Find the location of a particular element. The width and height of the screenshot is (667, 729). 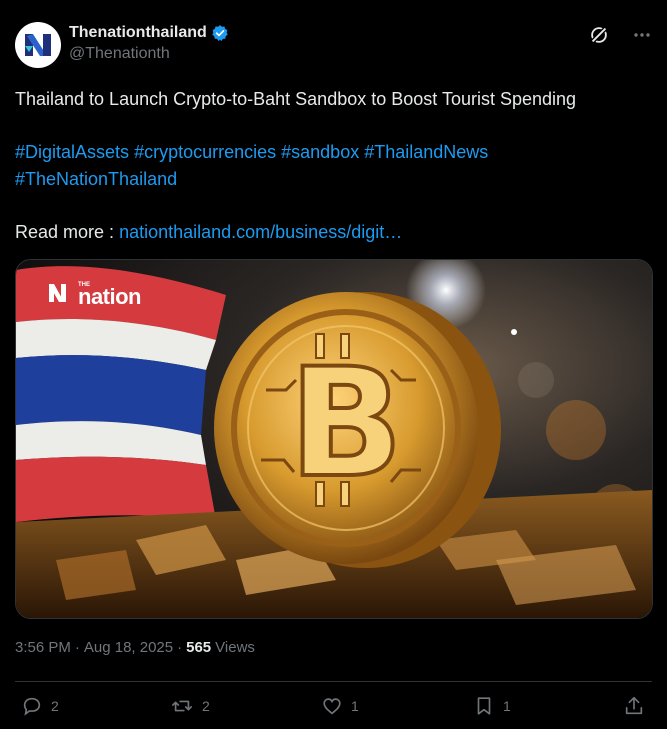

reply-button: 2 is located at coordinates (40, 706).